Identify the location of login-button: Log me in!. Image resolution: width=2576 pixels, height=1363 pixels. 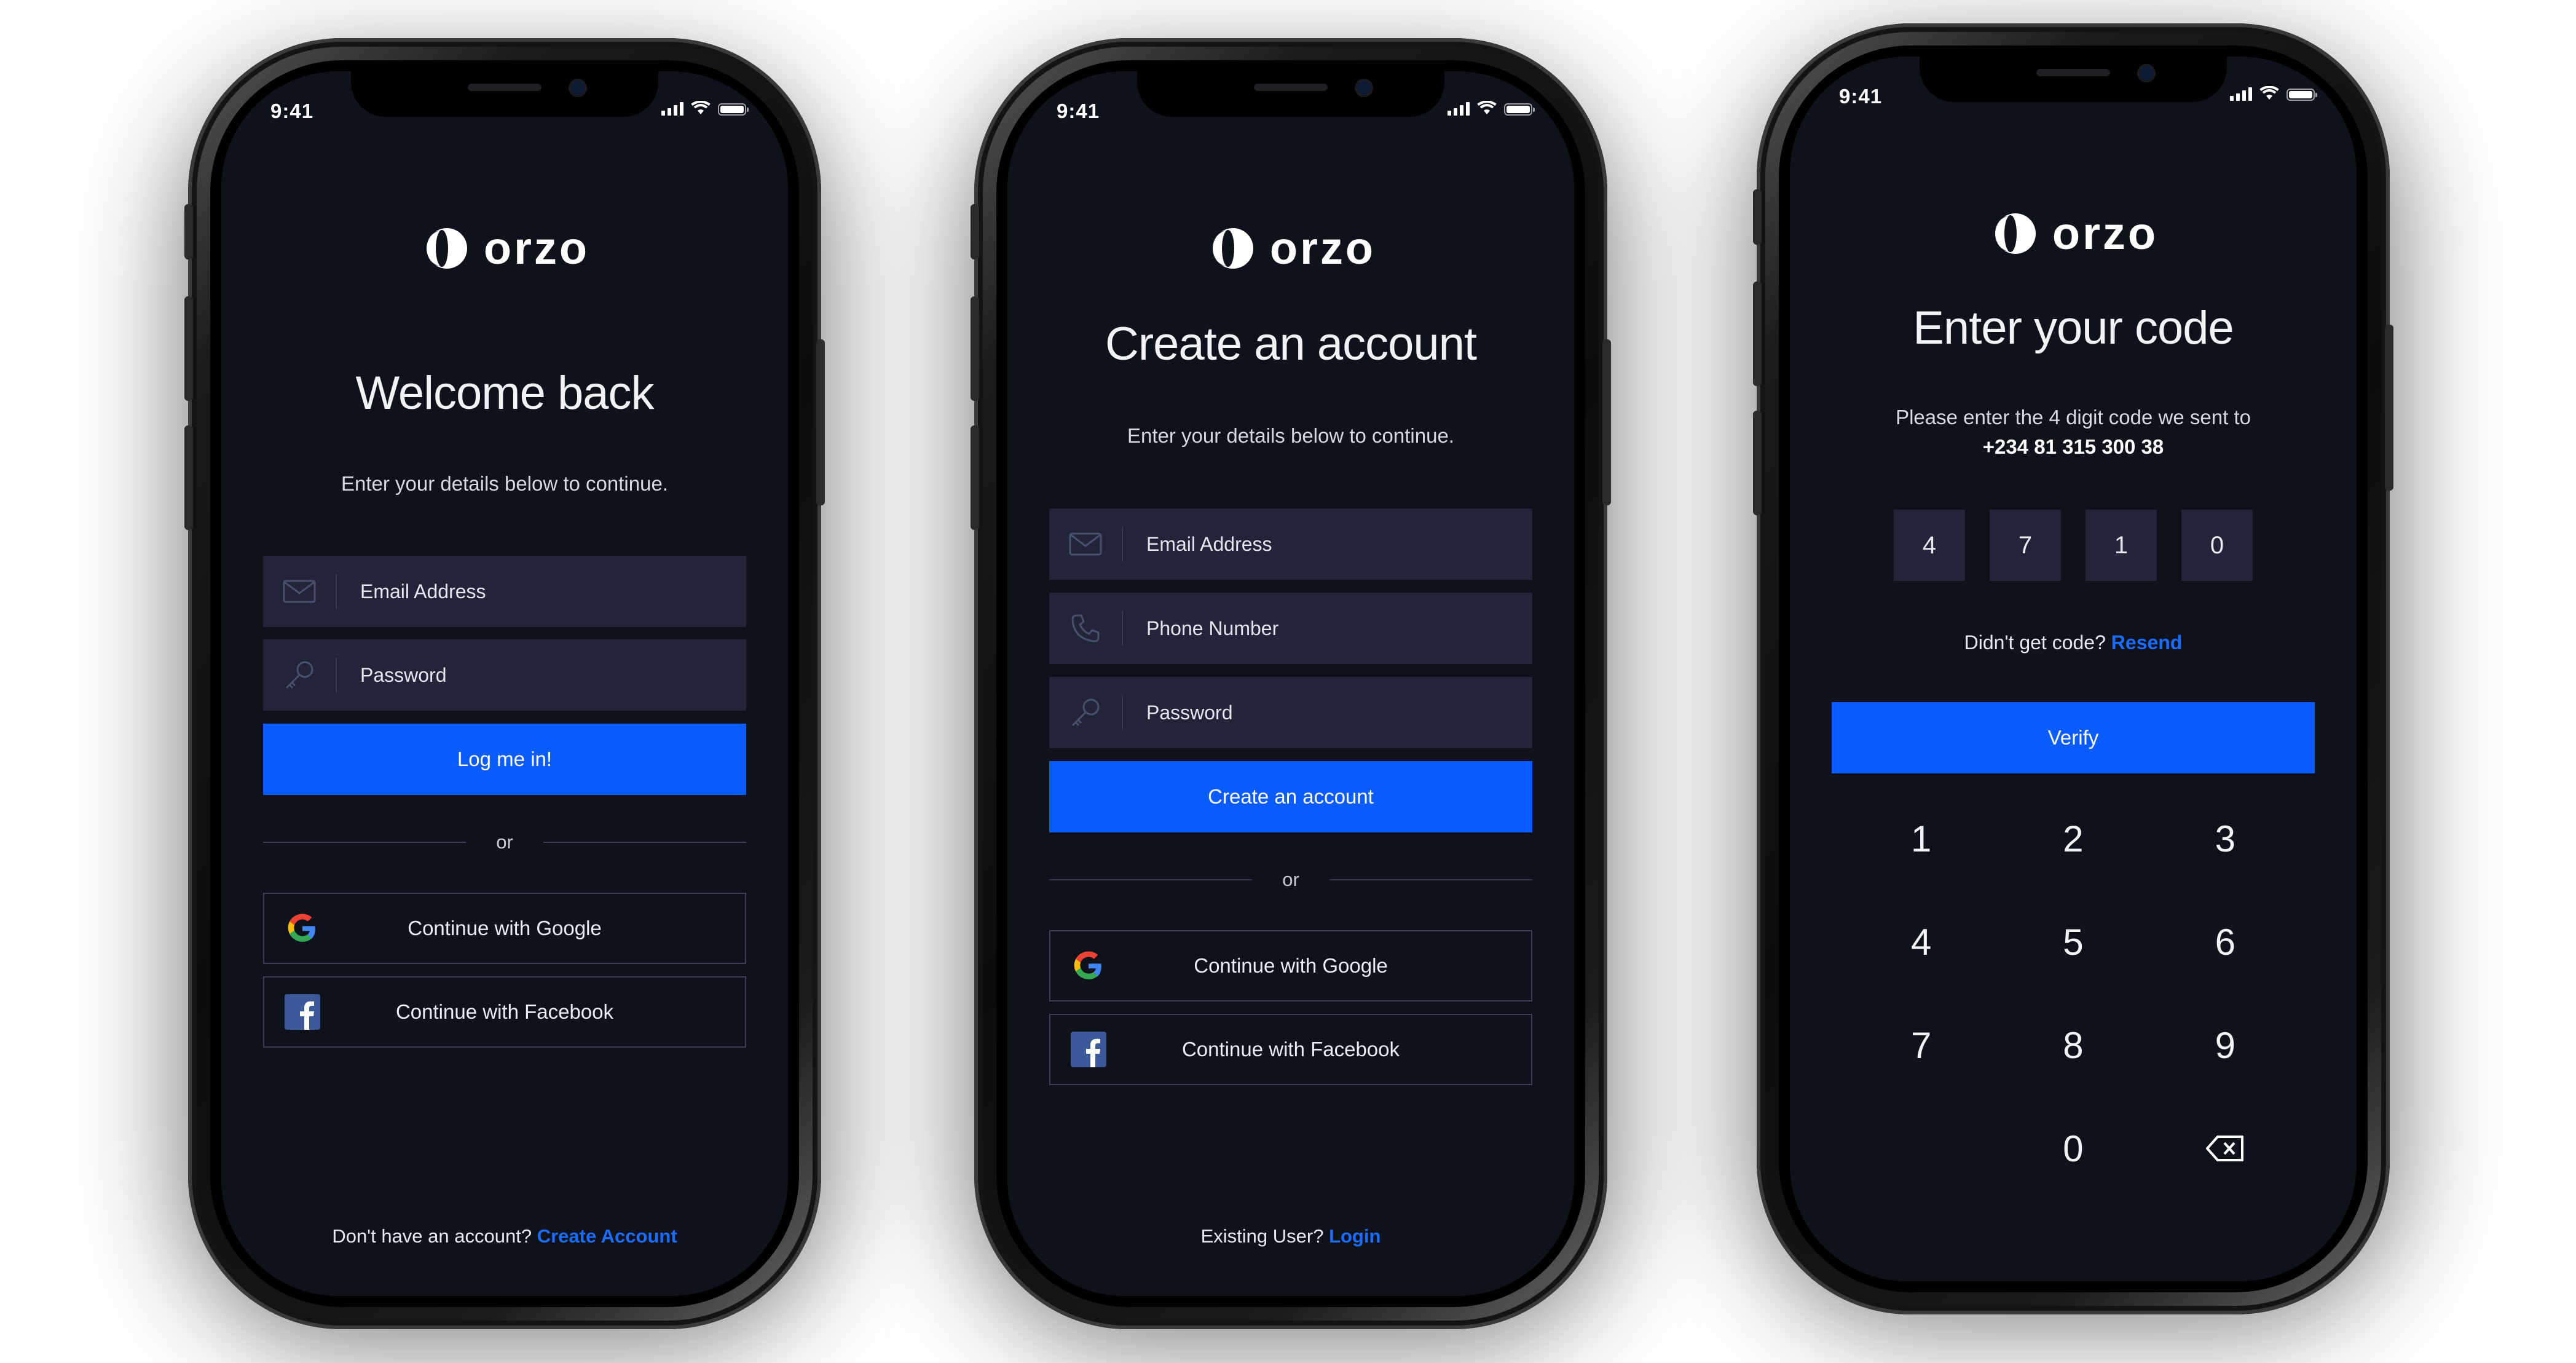
(505, 760).